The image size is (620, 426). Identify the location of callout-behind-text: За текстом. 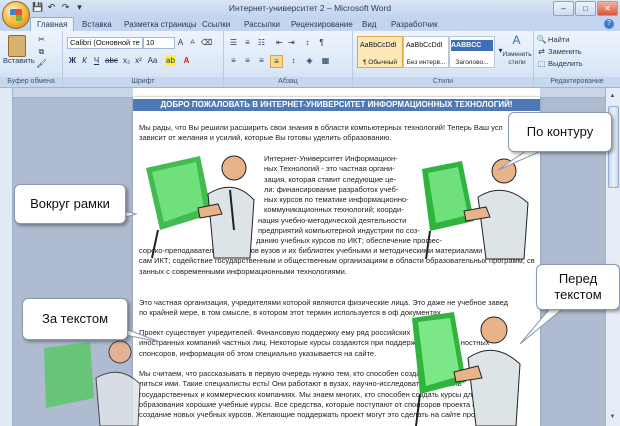
(75, 319).